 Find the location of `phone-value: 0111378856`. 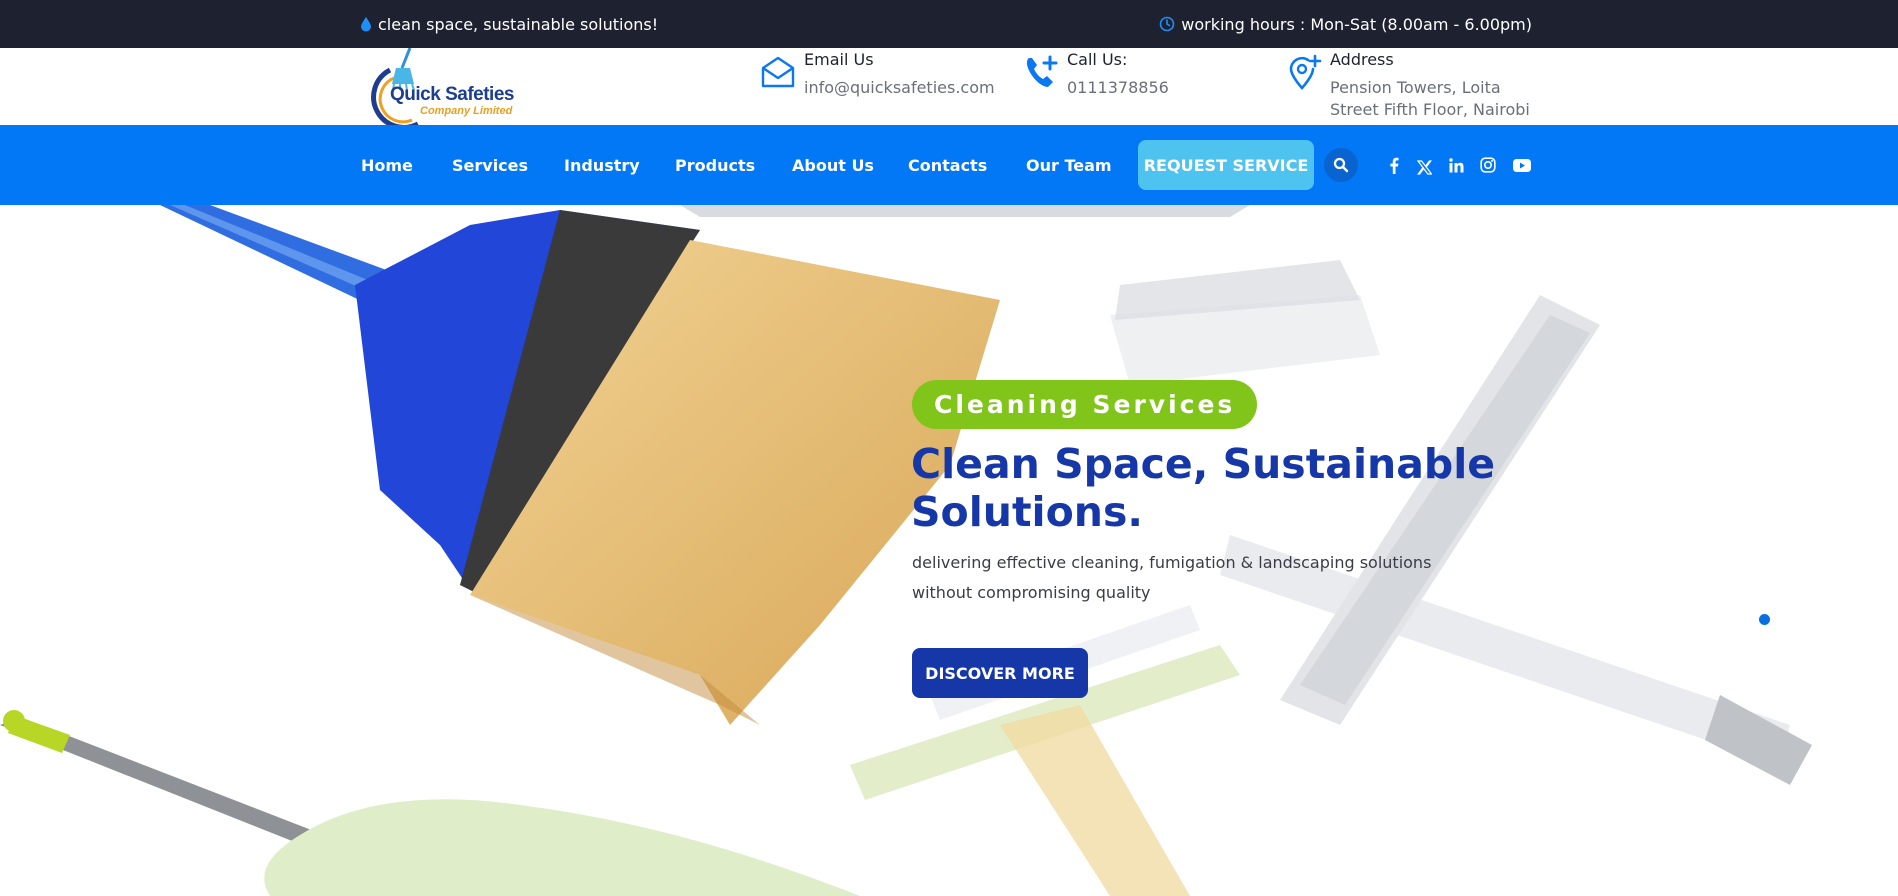

phone-value: 0111378856 is located at coordinates (1118, 88).